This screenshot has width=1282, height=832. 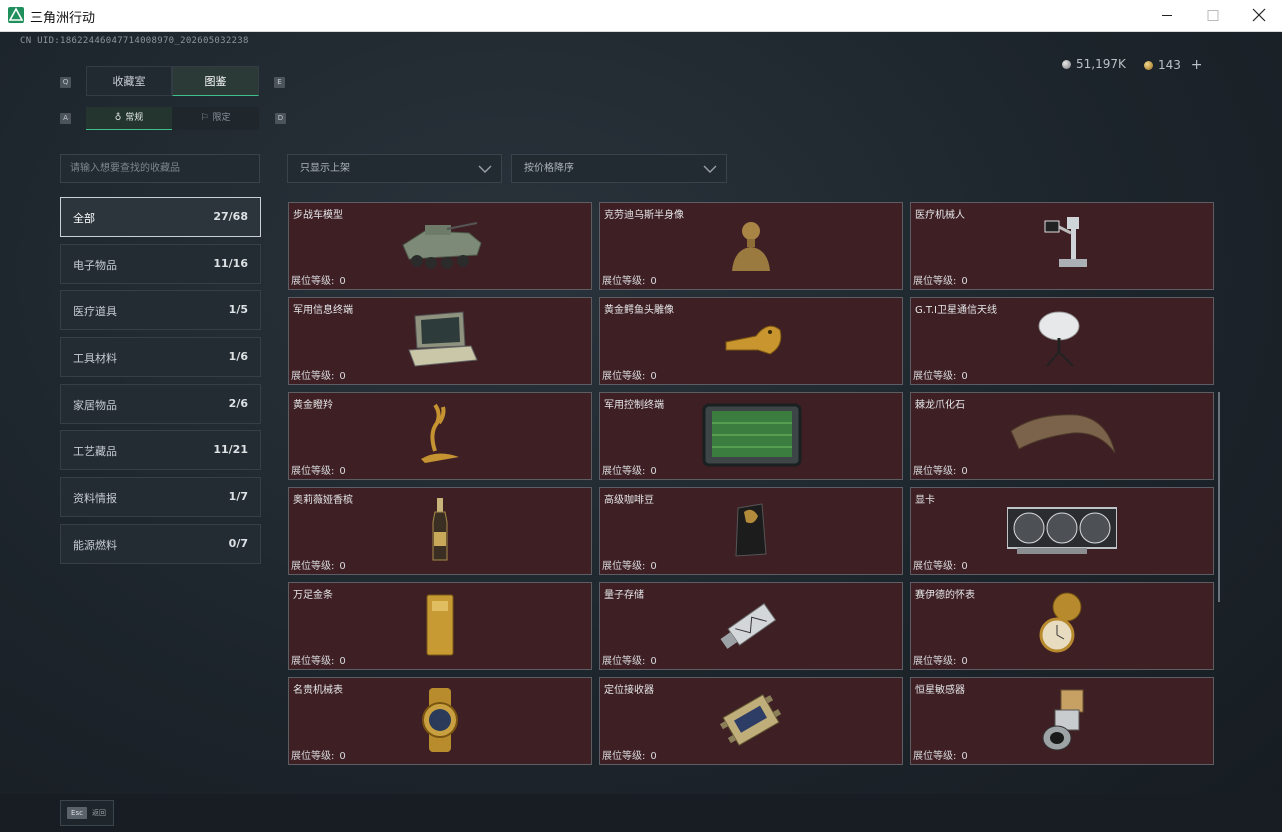 I want to click on collectible-card: 显卡 展位等级: 0, so click(x=1062, y=531).